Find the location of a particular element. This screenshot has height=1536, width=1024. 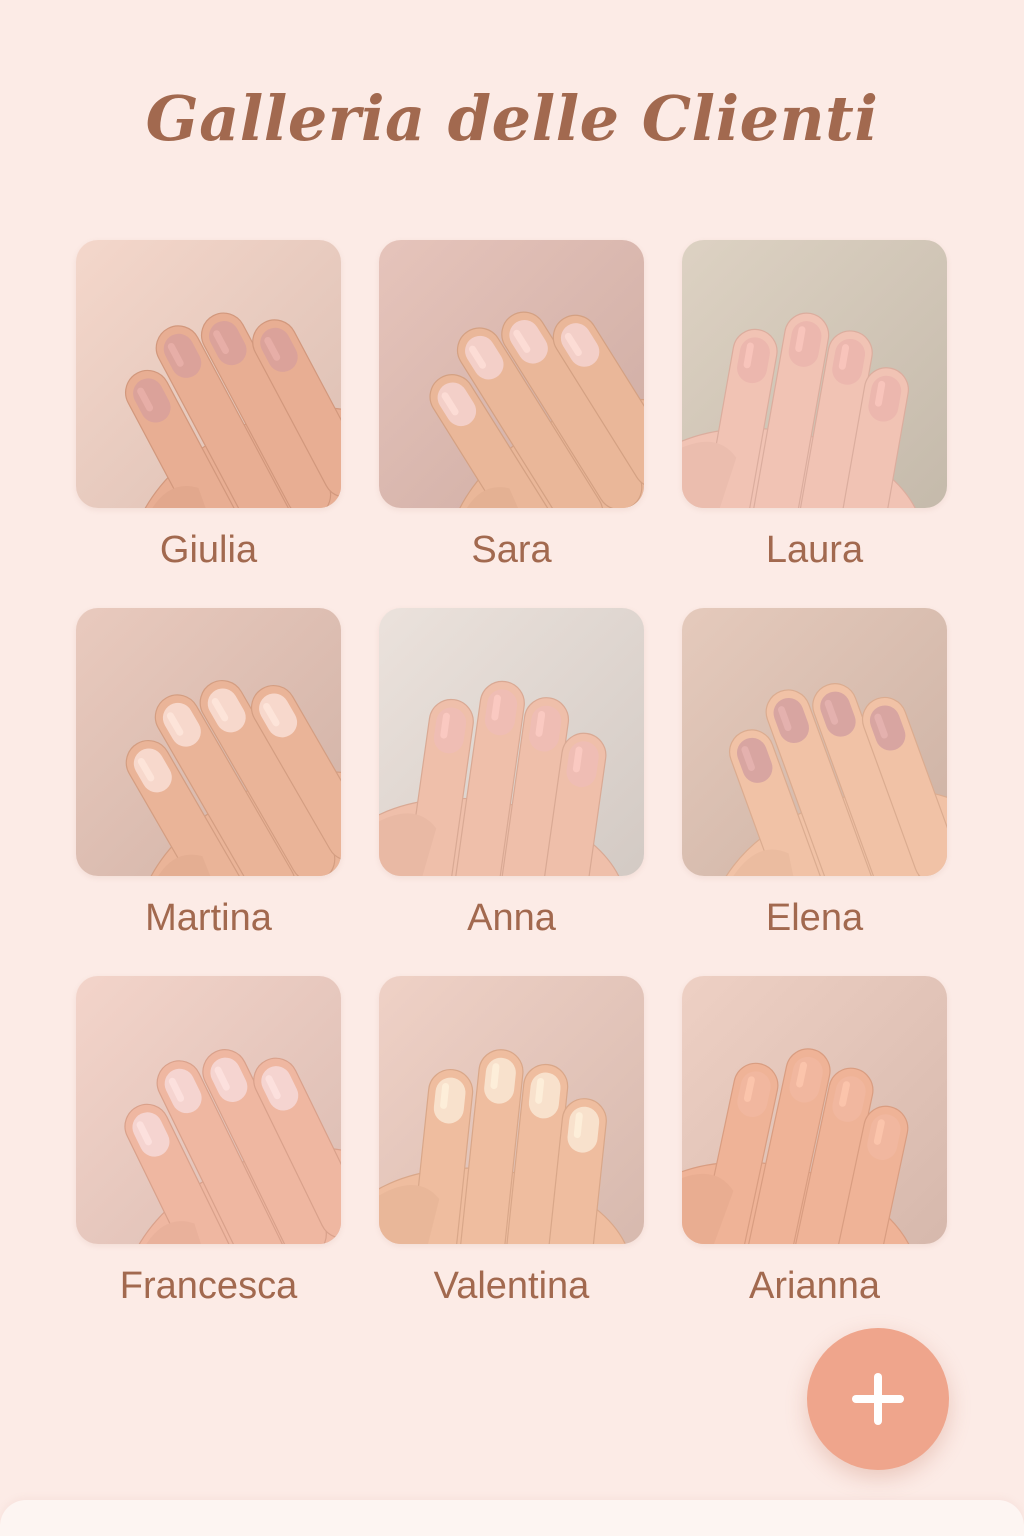

client-name: Arianna is located at coordinates (814, 1286).